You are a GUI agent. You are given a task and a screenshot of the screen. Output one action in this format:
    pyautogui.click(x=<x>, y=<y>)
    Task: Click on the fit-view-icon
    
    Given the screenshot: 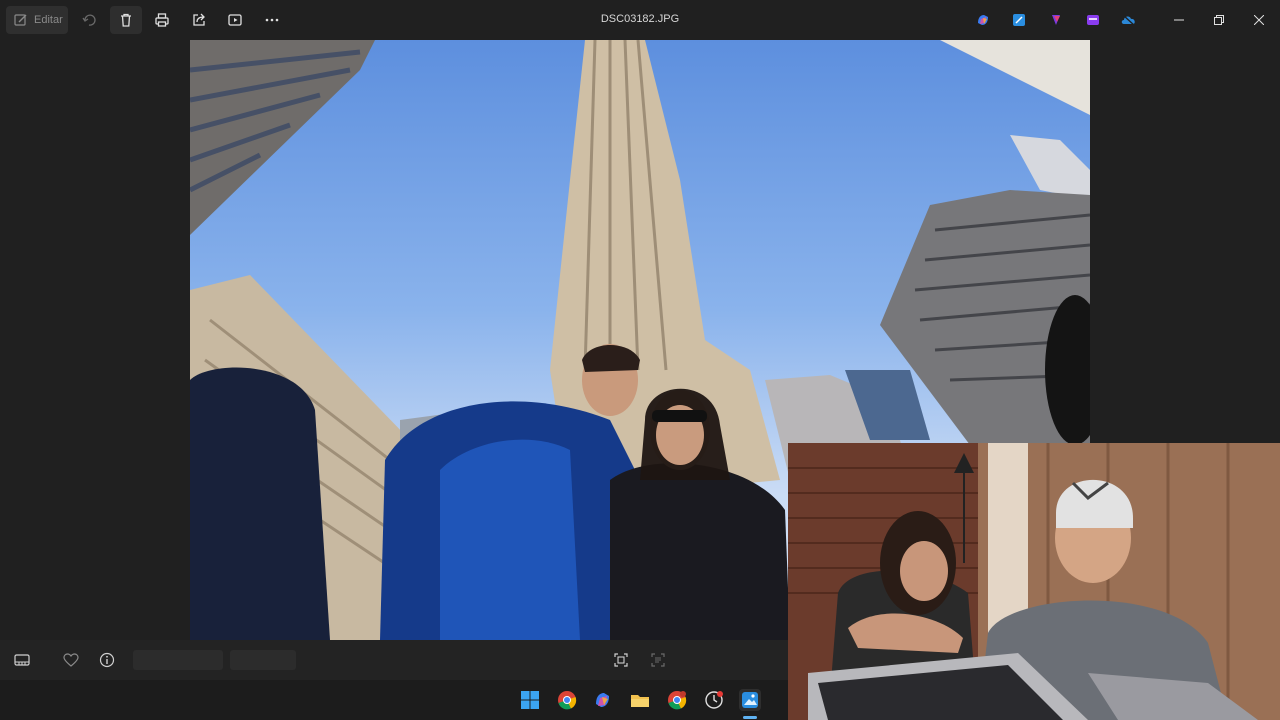 What is the action you would take?
    pyautogui.click(x=621, y=660)
    